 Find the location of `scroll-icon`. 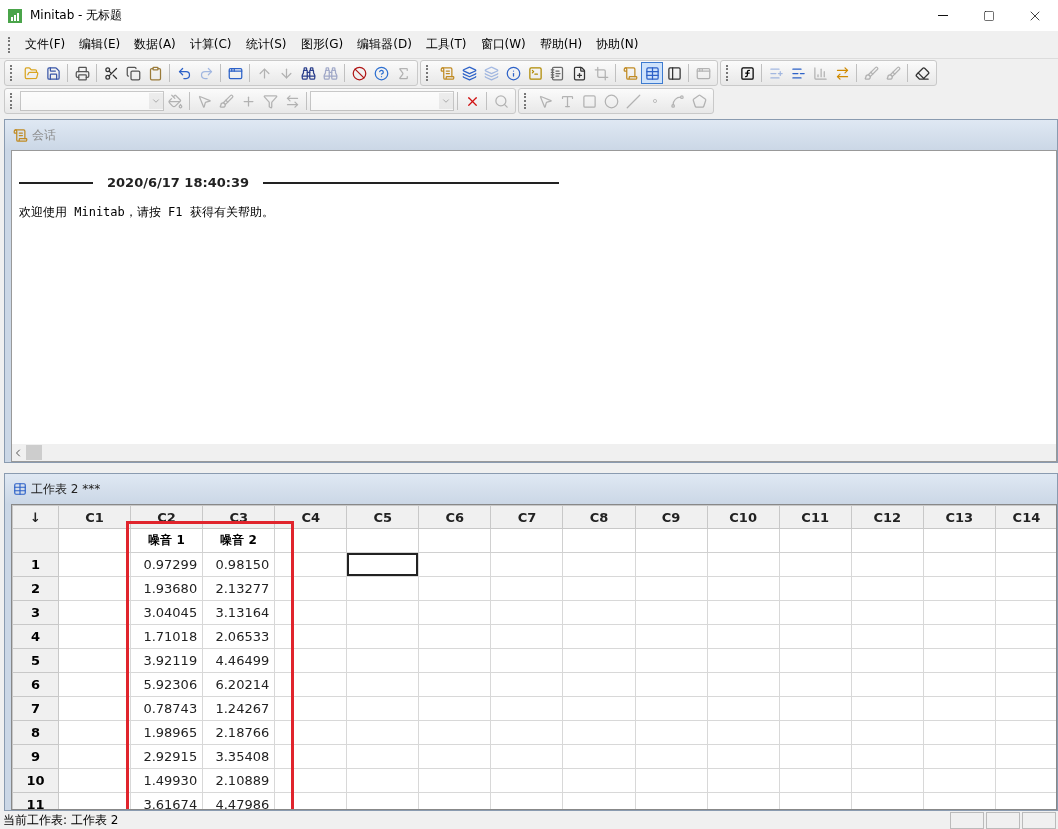

scroll-icon is located at coordinates (20, 135).